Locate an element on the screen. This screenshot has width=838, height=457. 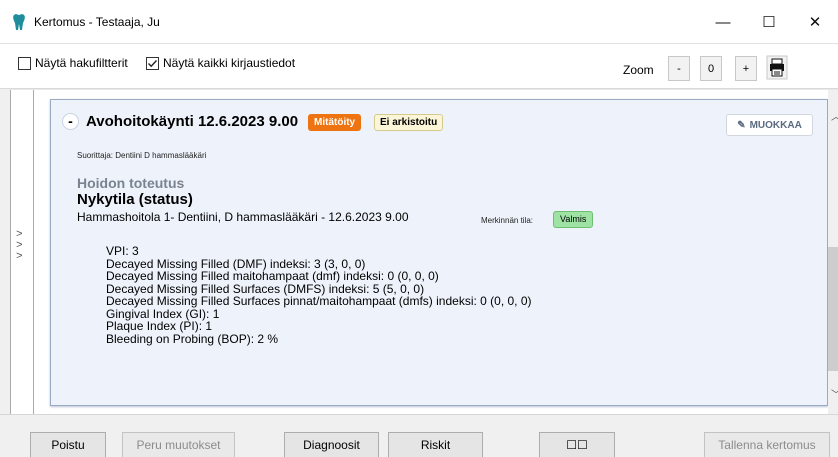
close-icon: ✕ is located at coordinates (815, 22).